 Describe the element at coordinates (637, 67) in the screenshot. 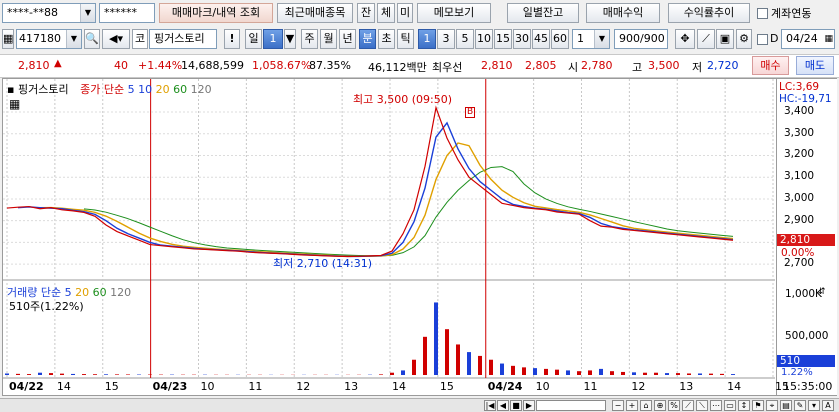

I see `high-label: 고` at that location.